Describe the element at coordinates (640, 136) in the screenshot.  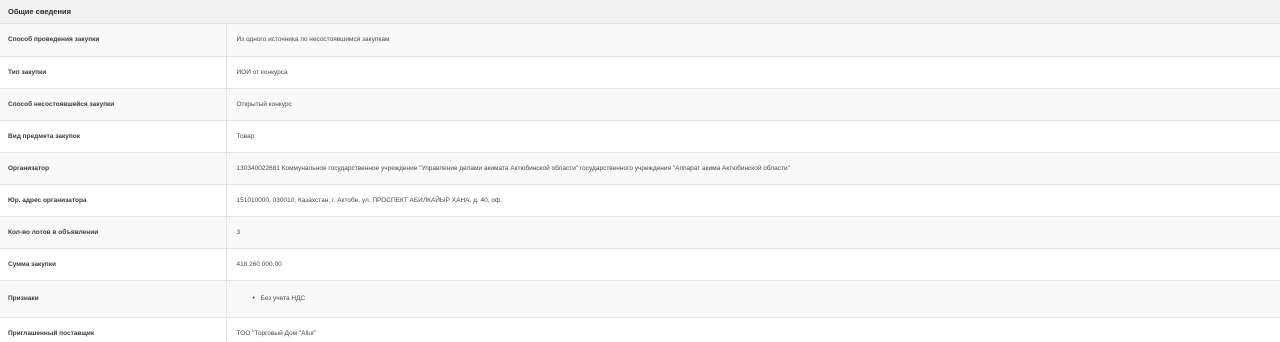
I see `row-procurement-subject: Вид предмета закупок Товар` at that location.